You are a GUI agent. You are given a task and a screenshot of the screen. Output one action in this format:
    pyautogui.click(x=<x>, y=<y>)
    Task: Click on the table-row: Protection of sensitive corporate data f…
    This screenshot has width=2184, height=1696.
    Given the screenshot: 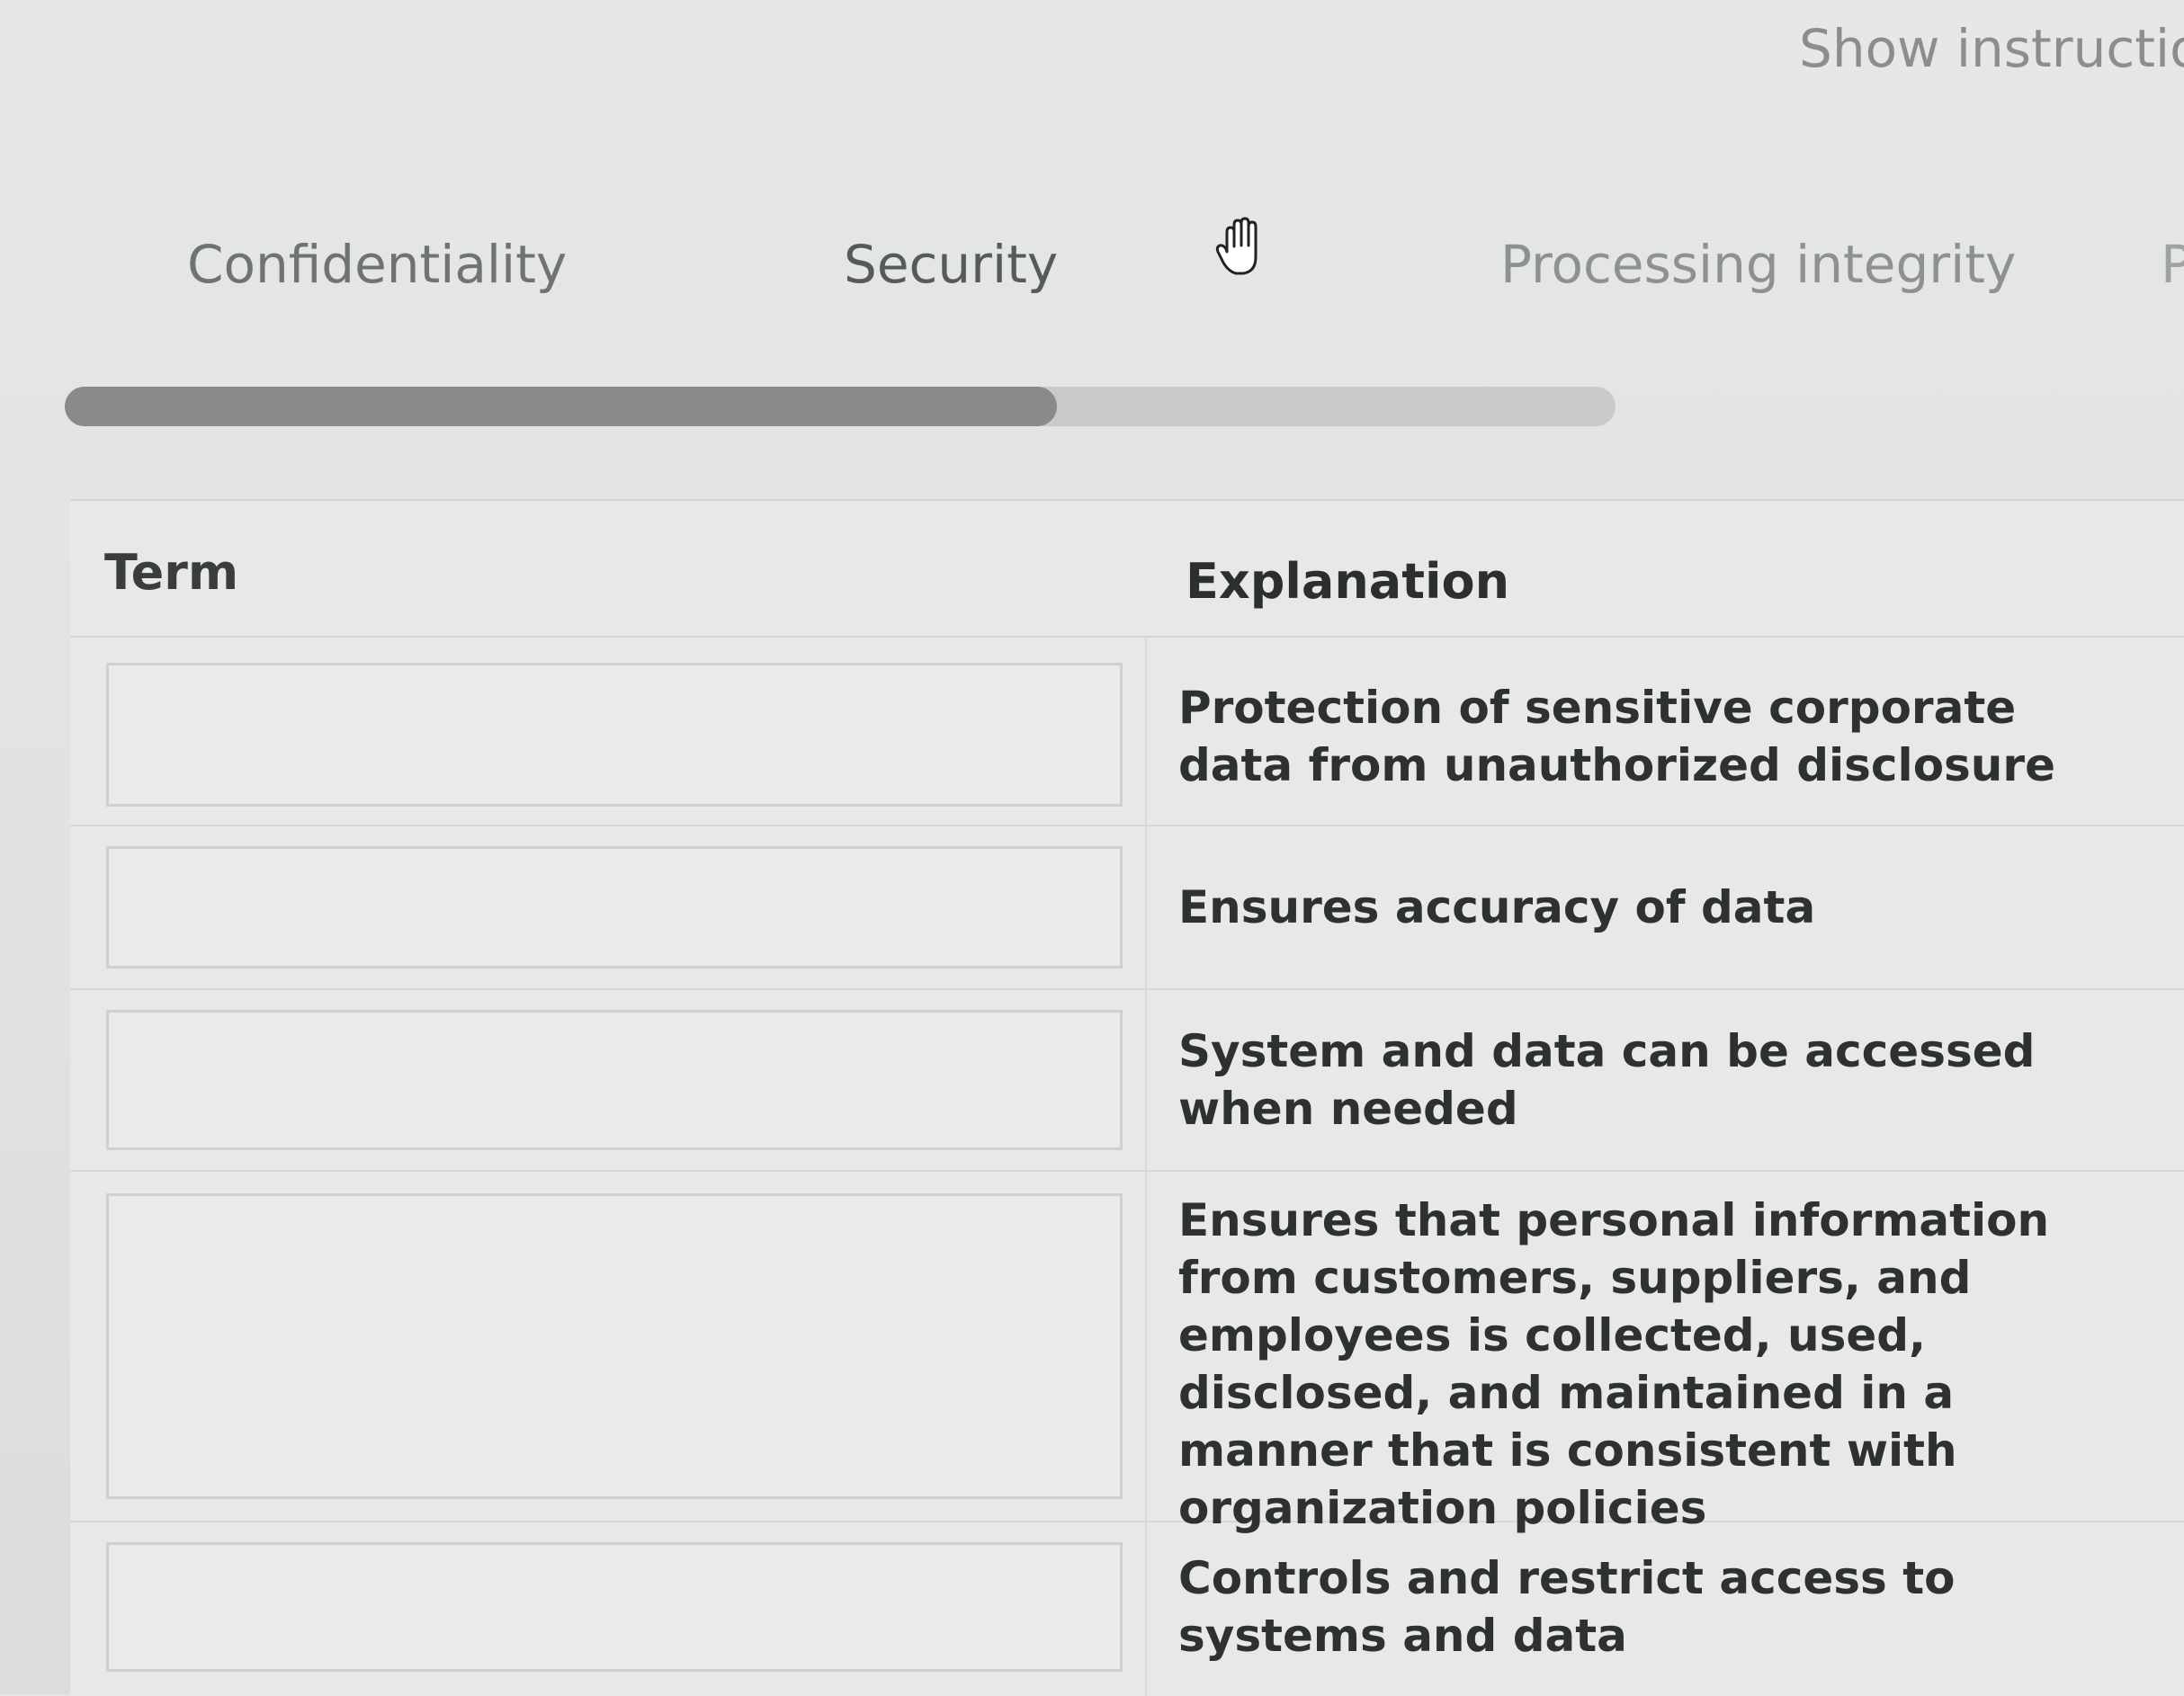 What is the action you would take?
    pyautogui.click(x=1127, y=732)
    